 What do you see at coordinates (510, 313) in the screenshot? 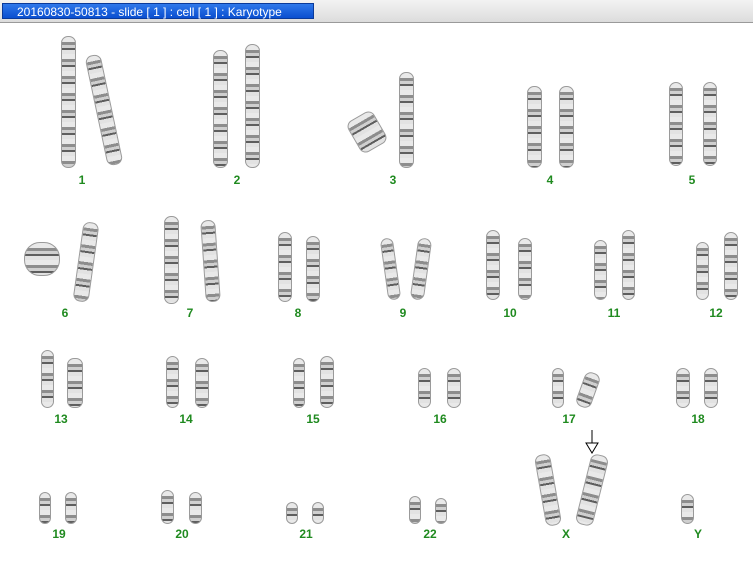
I see `chromosome-label-10: 10` at bounding box center [510, 313].